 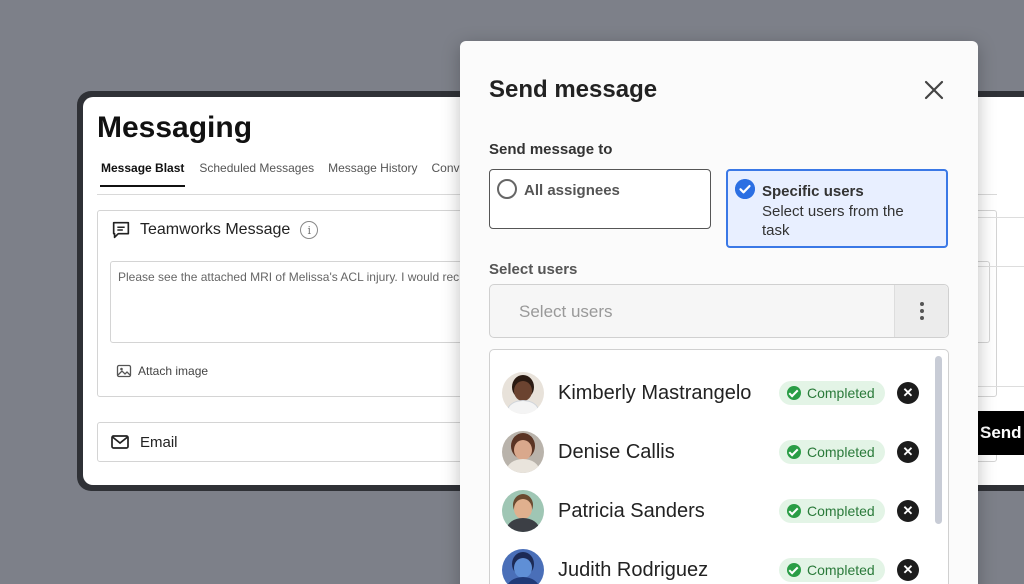 I want to click on option-all-assignees-label: All assignees, so click(x=572, y=190).